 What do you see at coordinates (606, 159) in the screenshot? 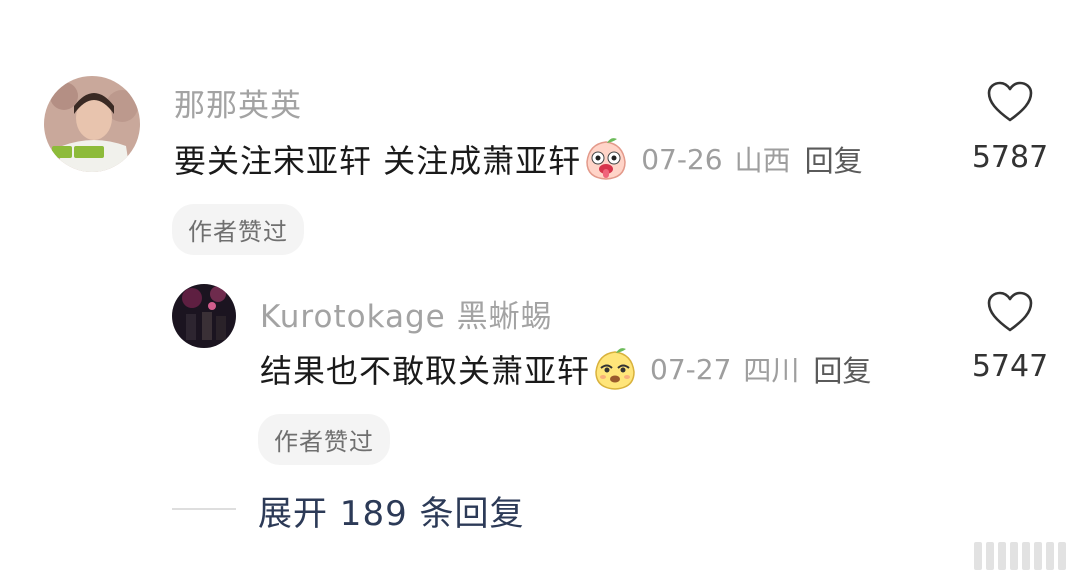
I see `drooling-peach-icon` at bounding box center [606, 159].